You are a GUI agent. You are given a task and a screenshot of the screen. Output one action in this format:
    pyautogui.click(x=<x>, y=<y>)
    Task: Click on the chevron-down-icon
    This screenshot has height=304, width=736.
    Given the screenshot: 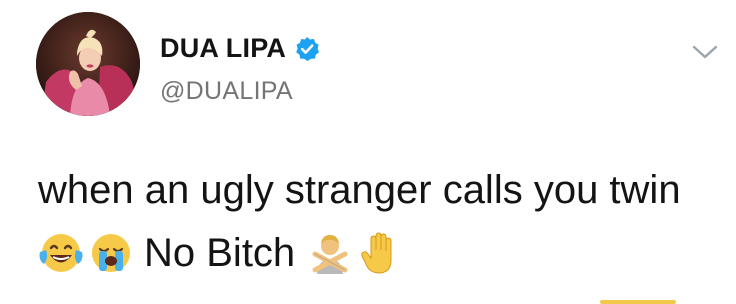 What is the action you would take?
    pyautogui.click(x=705, y=52)
    